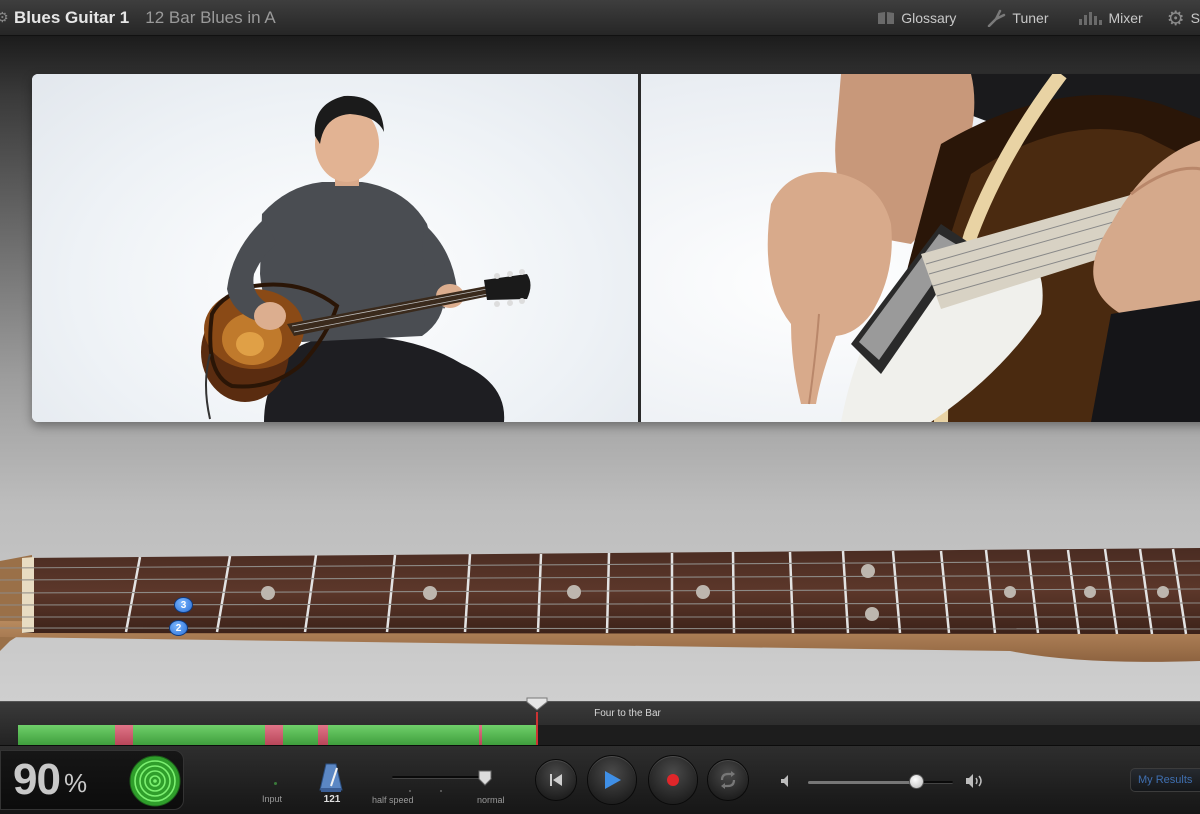 This screenshot has width=1200, height=814. What do you see at coordinates (1090, 18) in the screenshot?
I see `mixer-icon` at bounding box center [1090, 18].